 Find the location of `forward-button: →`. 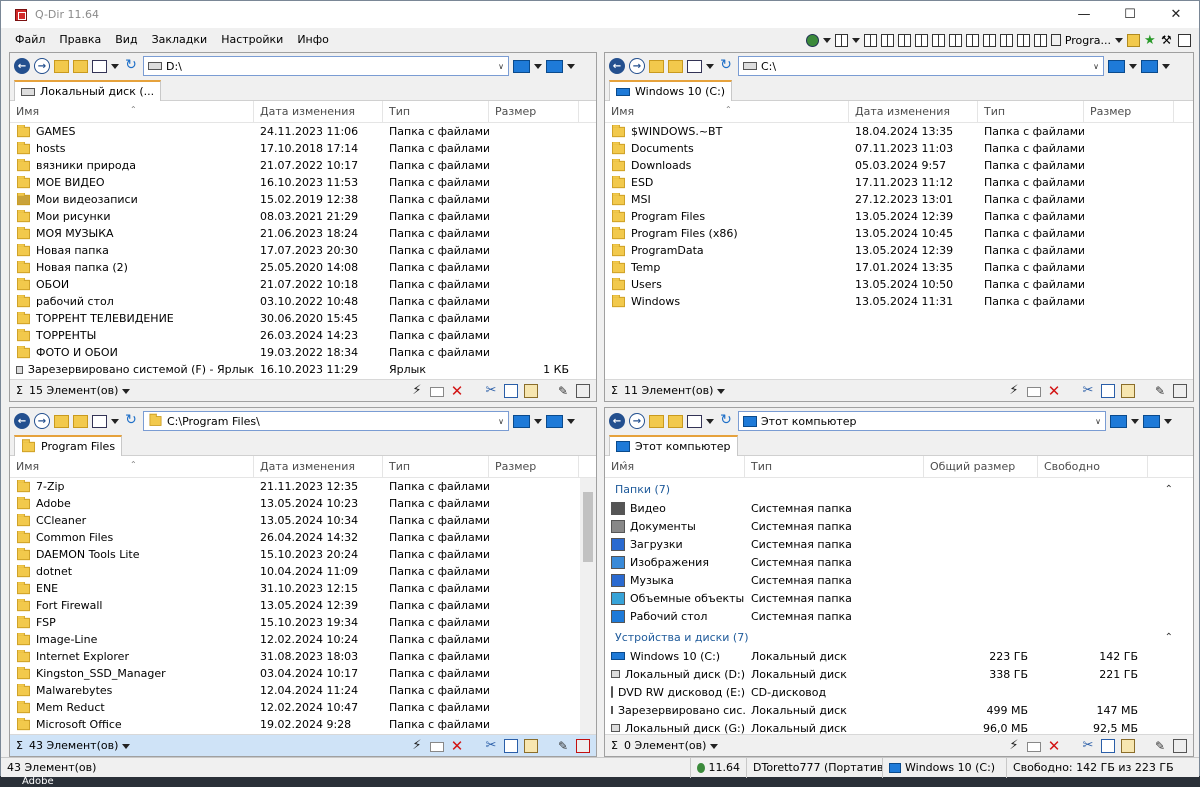

forward-button: → is located at coordinates (42, 66).